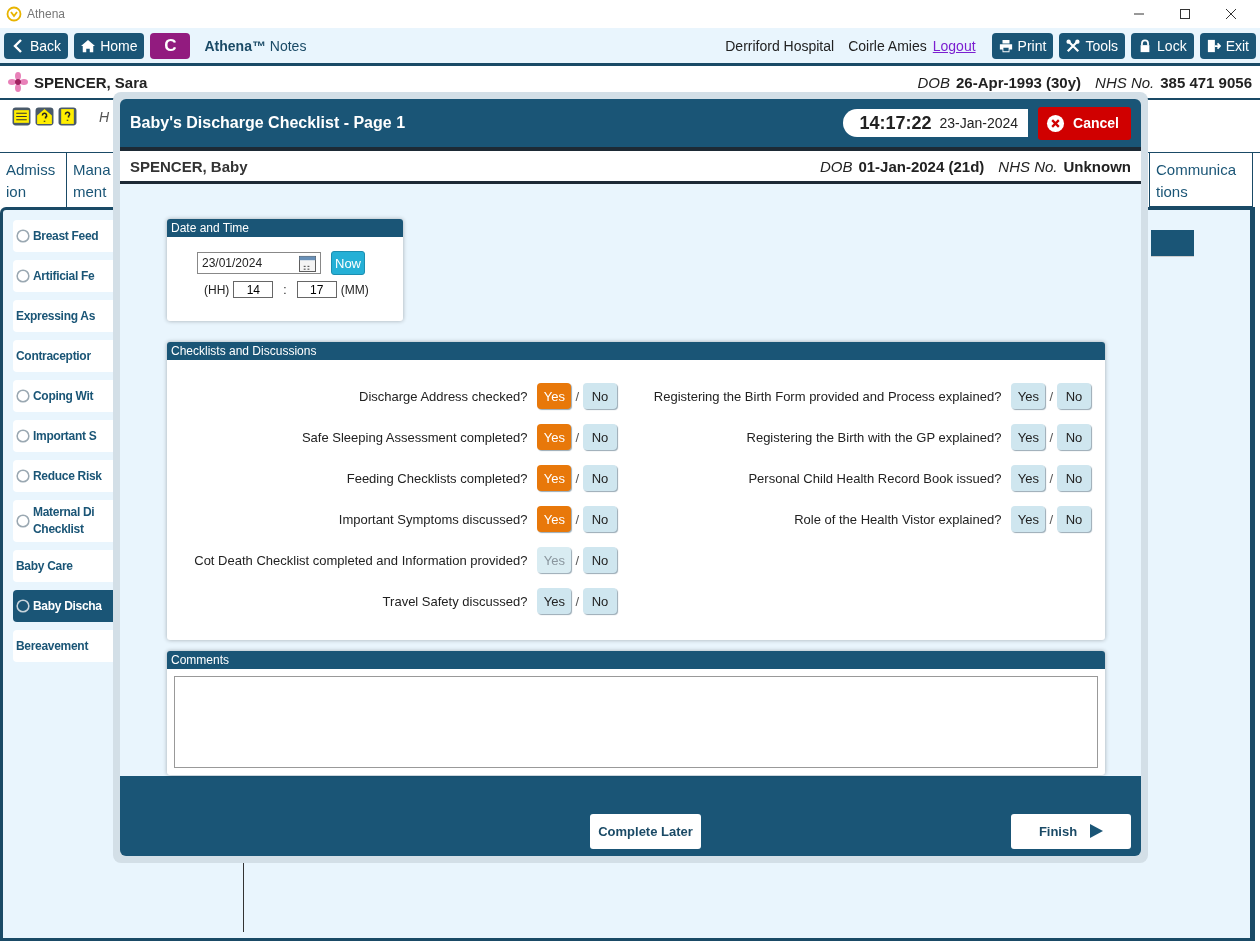  Describe the element at coordinates (875, 478) in the screenshot. I see `question-label: Personal Child Health Record Book issued?` at that location.